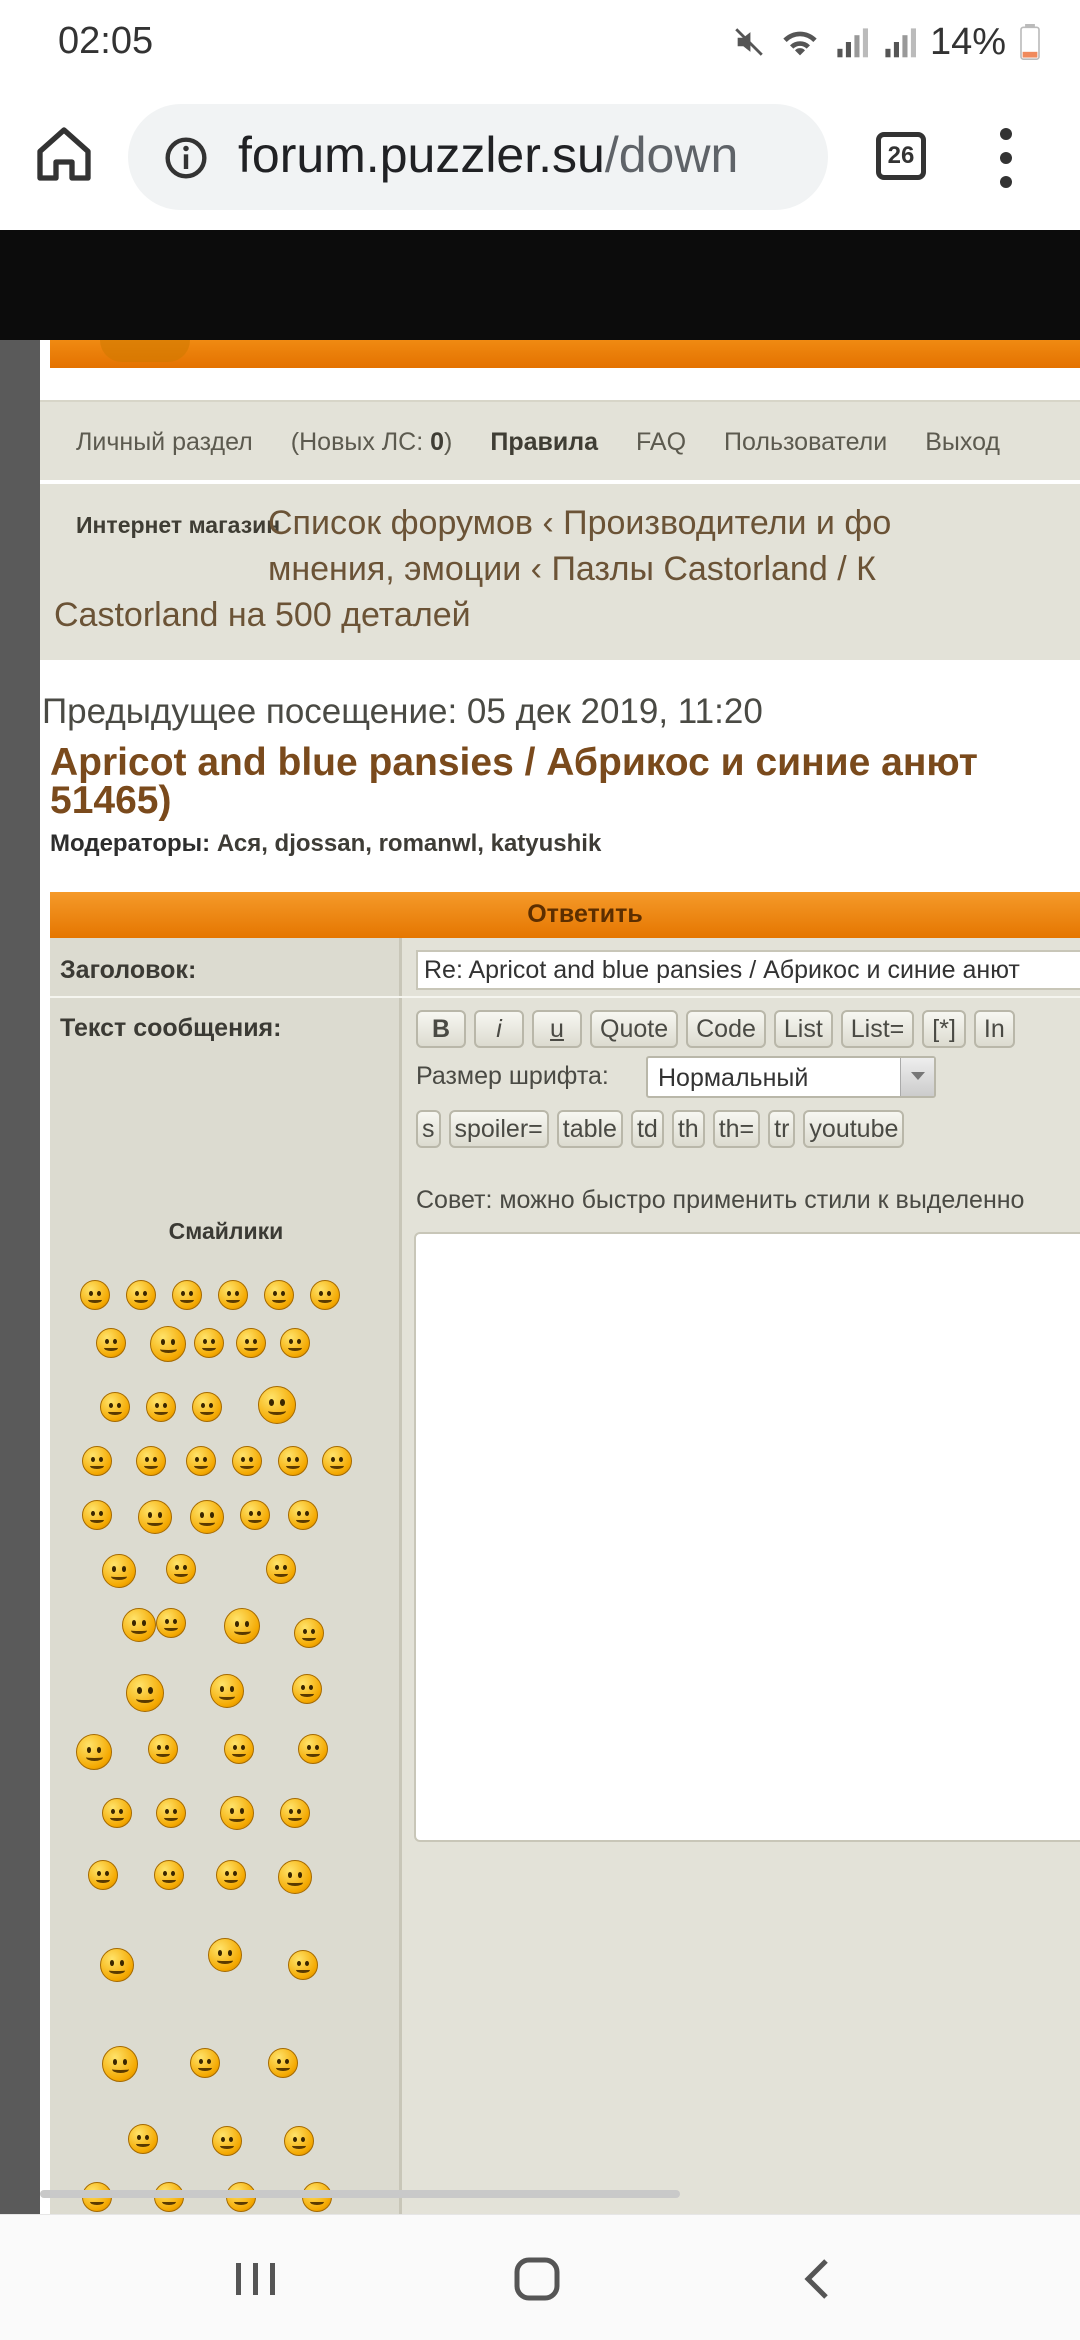 The height and width of the screenshot is (2340, 1080). What do you see at coordinates (372, 442) in the screenshot?
I see `nav-new-pm: (Новых ЛС: 0)` at bounding box center [372, 442].